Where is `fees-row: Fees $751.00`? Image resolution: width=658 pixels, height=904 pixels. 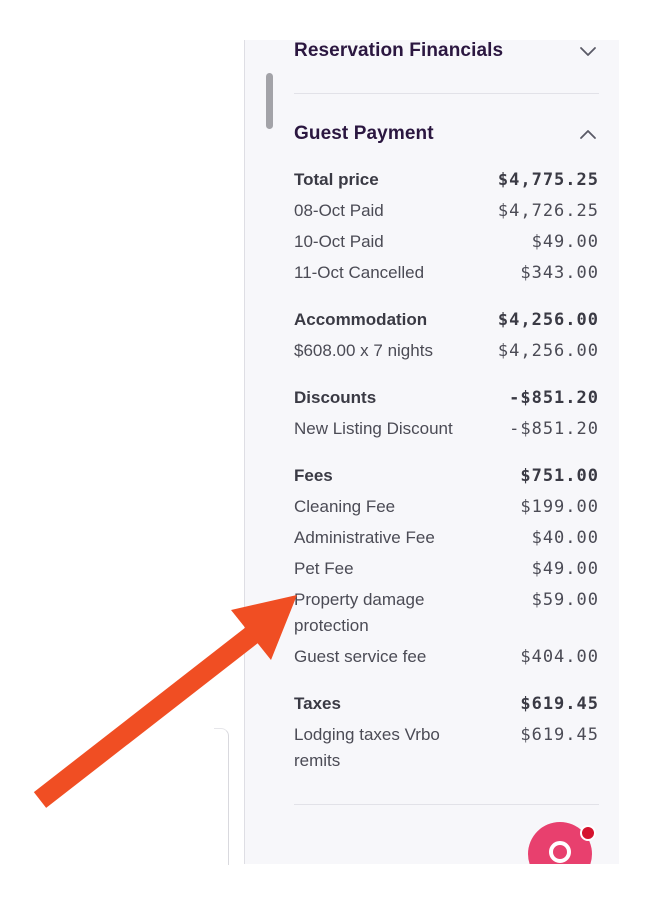 fees-row: Fees $751.00 is located at coordinates (446, 476).